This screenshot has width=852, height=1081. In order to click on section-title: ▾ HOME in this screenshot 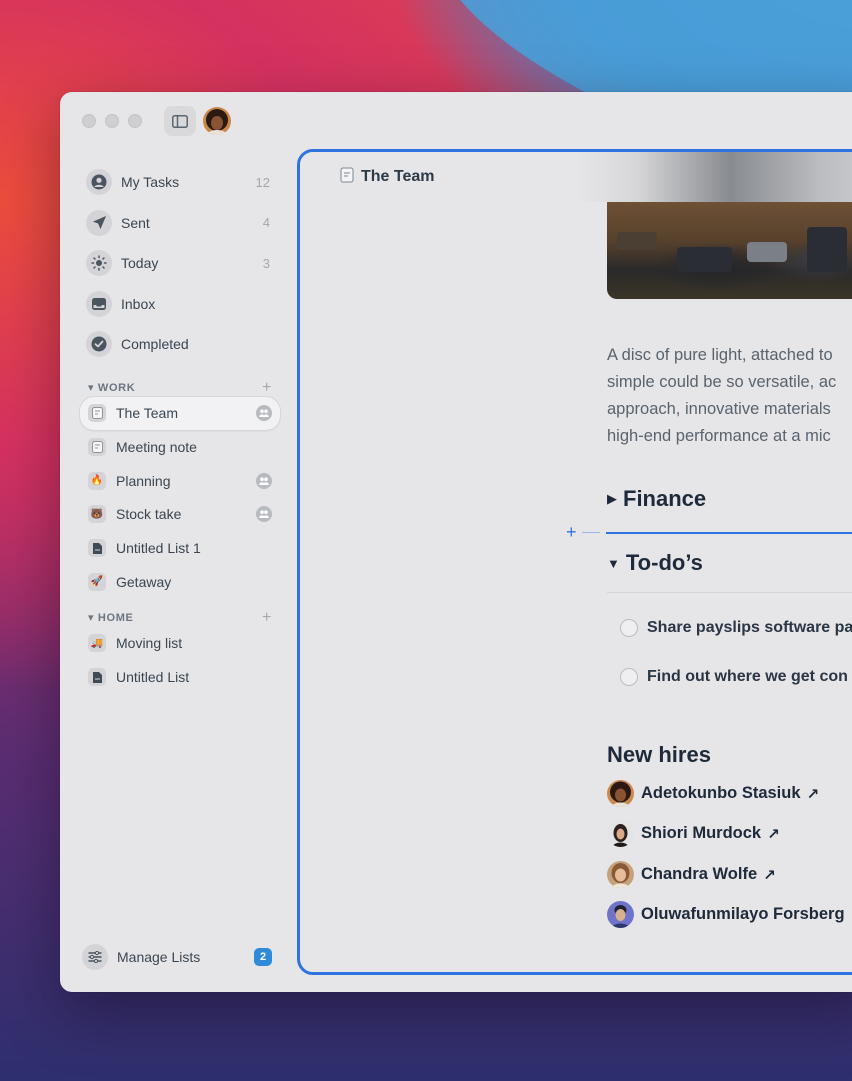, I will do `click(111, 617)`.